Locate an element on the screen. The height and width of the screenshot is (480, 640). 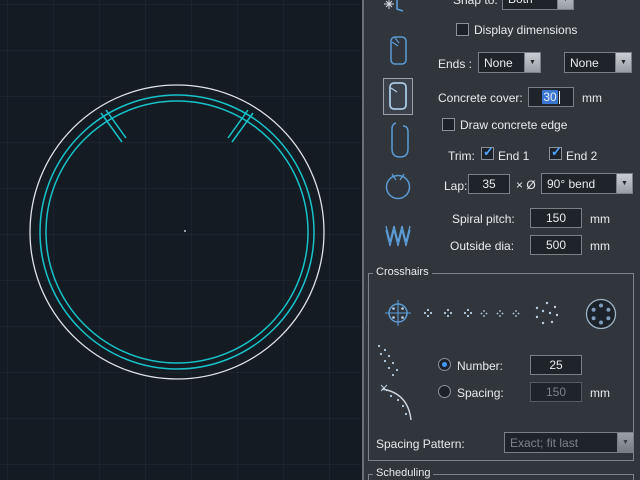
spiral-tool-button is located at coordinates (399, 235).